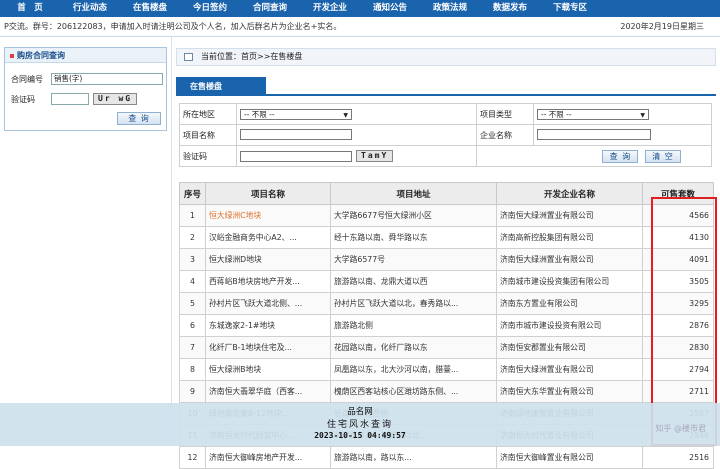 This screenshot has height=469, width=720. What do you see at coordinates (569, 281) in the screenshot?
I see `developer-name: 济南城市建设投资集团有限公司` at bounding box center [569, 281].